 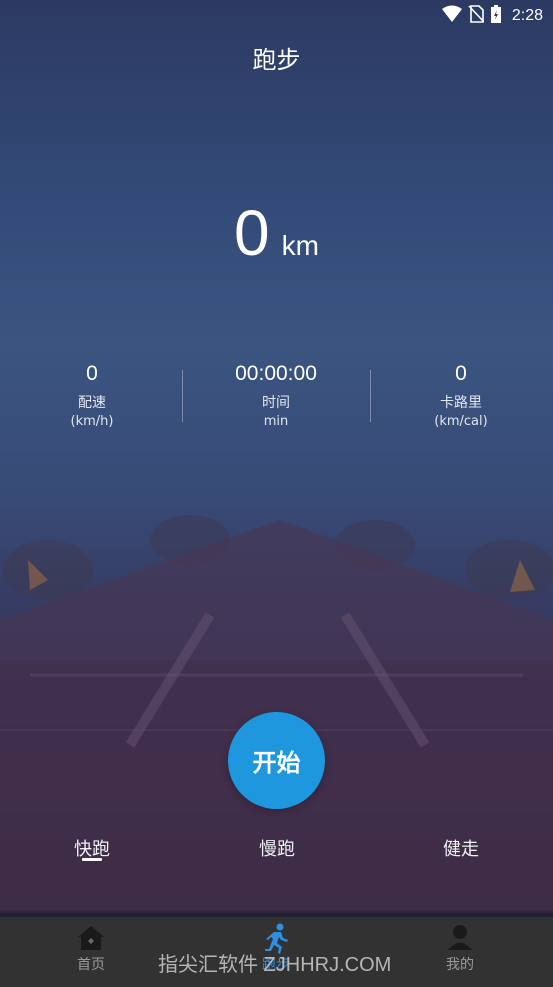 What do you see at coordinates (276, 60) in the screenshot?
I see `page-title: 跑步` at bounding box center [276, 60].